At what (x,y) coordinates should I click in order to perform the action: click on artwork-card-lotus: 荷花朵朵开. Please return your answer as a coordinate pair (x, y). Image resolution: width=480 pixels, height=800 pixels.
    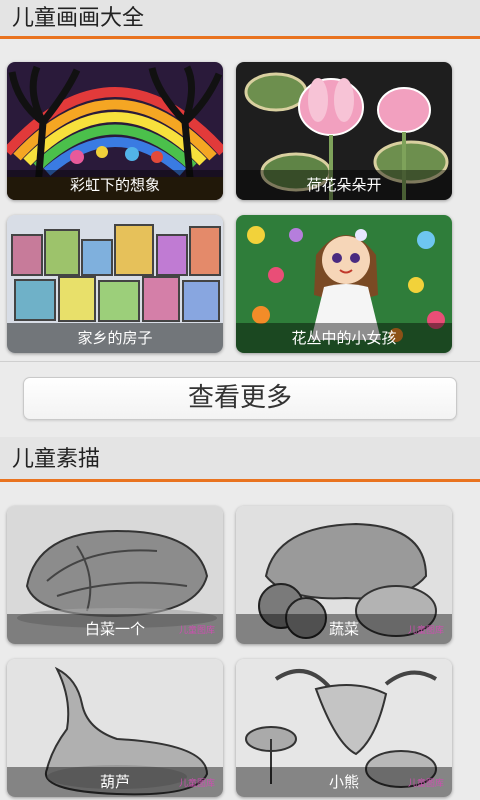
    Looking at the image, I should click on (344, 131).